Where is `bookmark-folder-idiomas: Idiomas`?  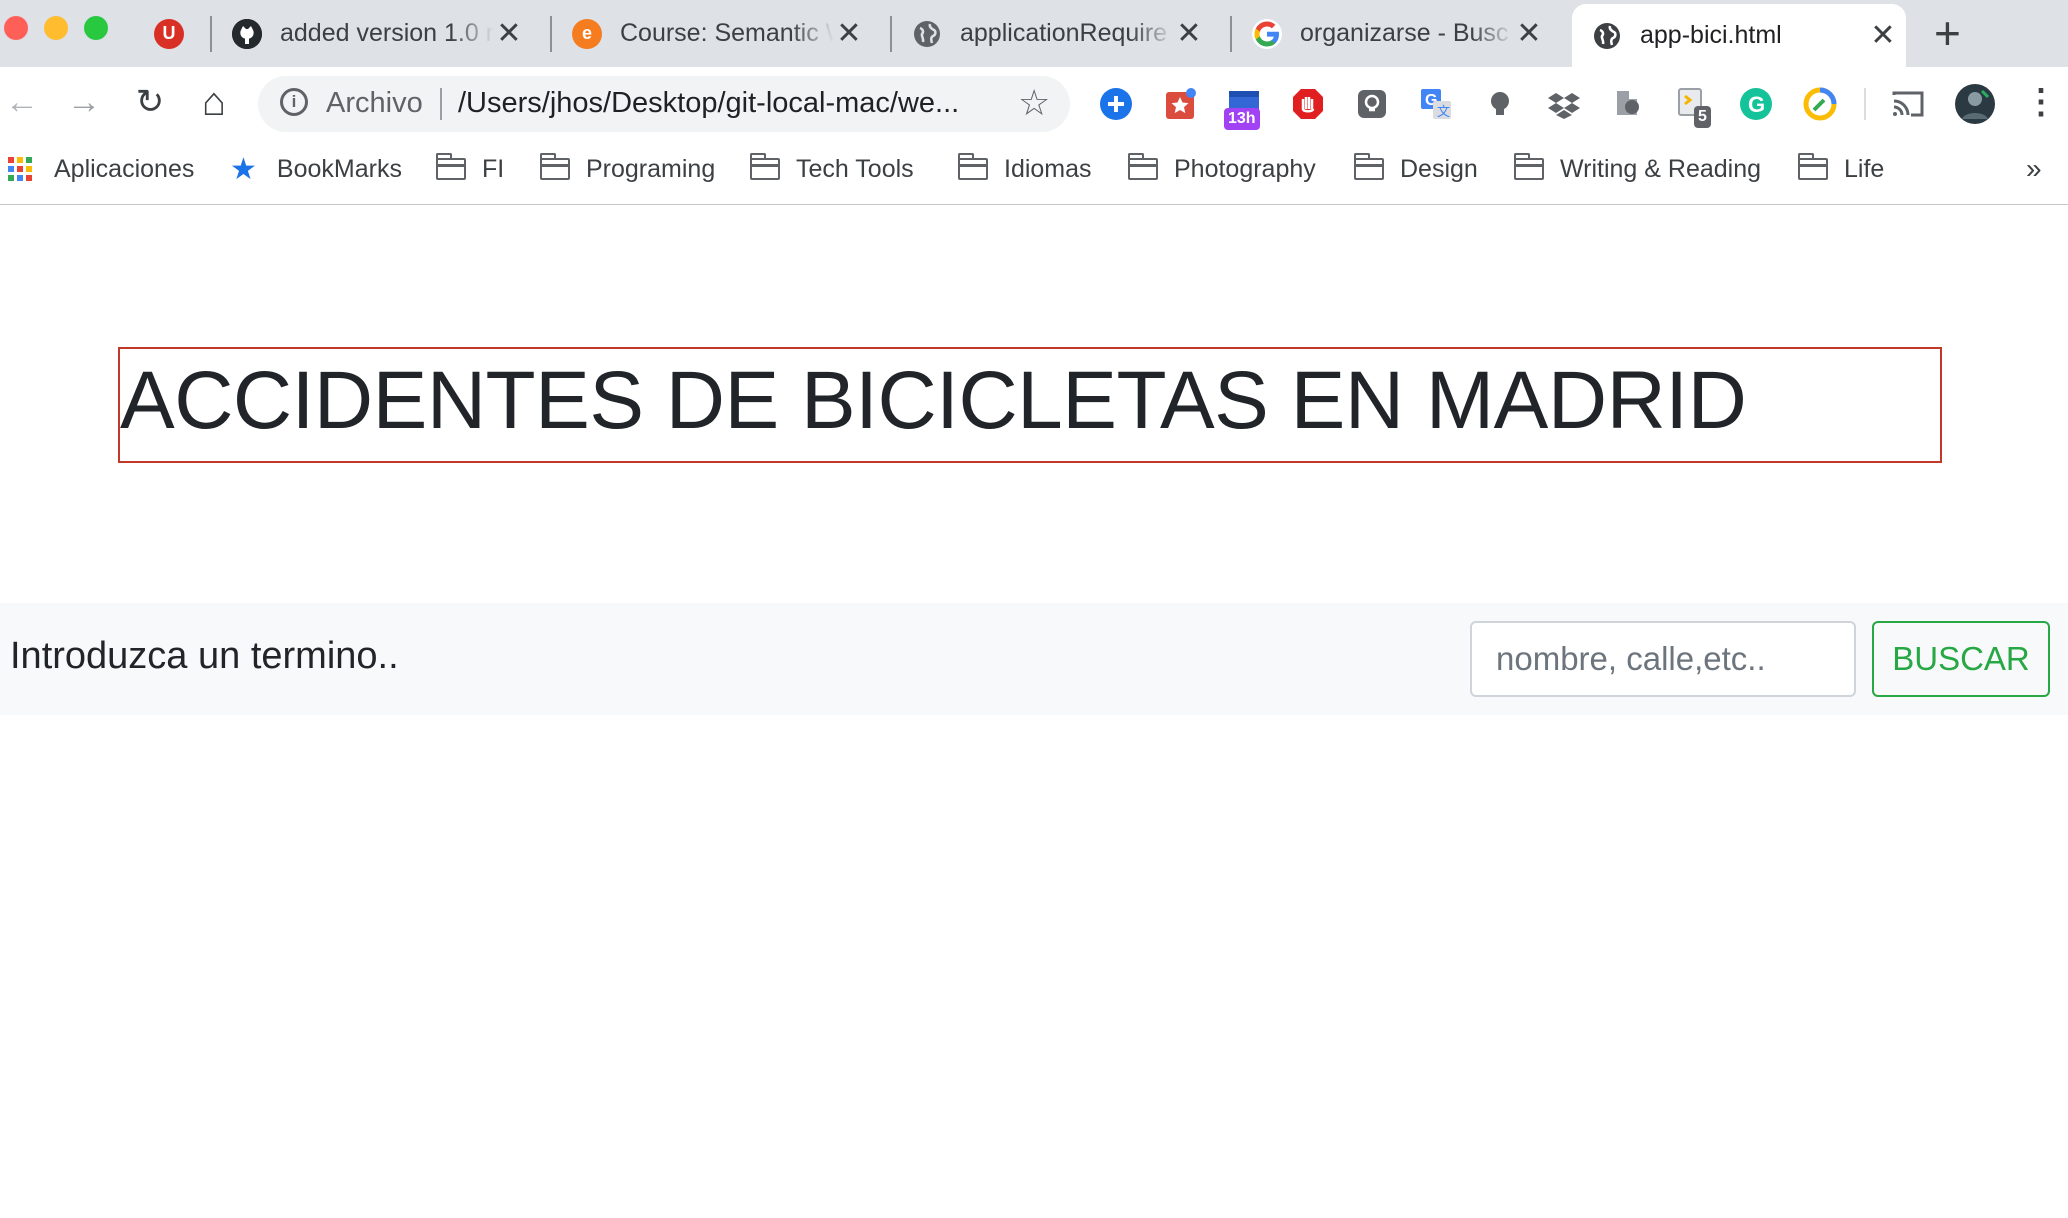
bookmark-folder-idiomas: Idiomas is located at coordinates (1024, 169).